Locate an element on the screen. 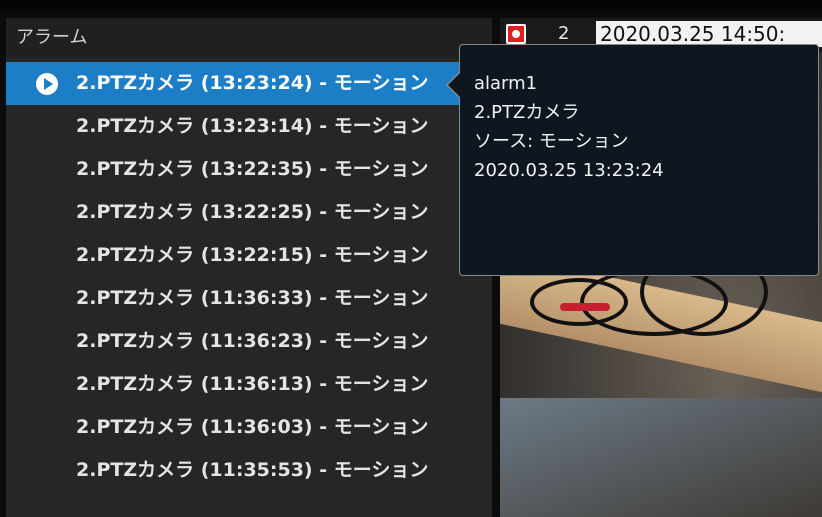 This screenshot has width=822, height=517. video-scene-strap is located at coordinates (585, 307).